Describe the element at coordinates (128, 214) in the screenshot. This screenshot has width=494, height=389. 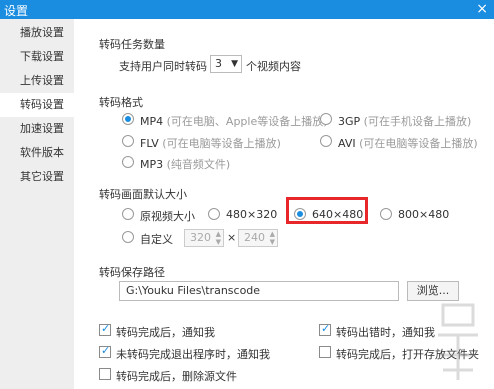
I see `size-original-radio` at that location.